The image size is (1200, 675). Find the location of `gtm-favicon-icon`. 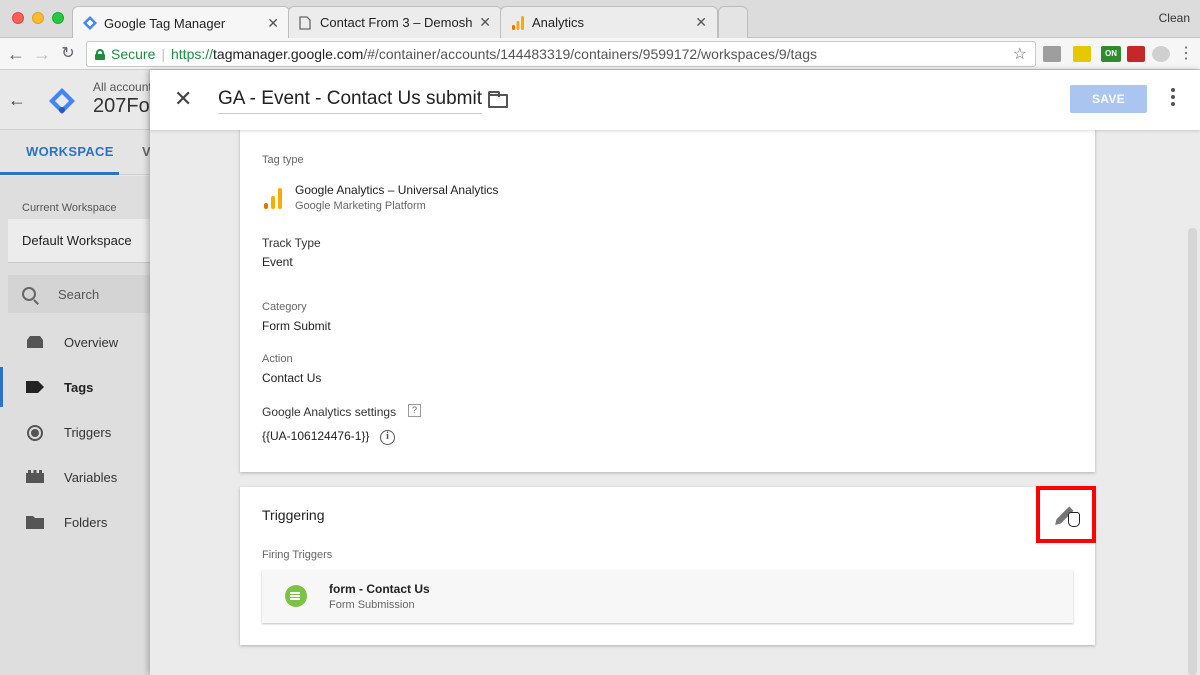

gtm-favicon-icon is located at coordinates (90, 23).